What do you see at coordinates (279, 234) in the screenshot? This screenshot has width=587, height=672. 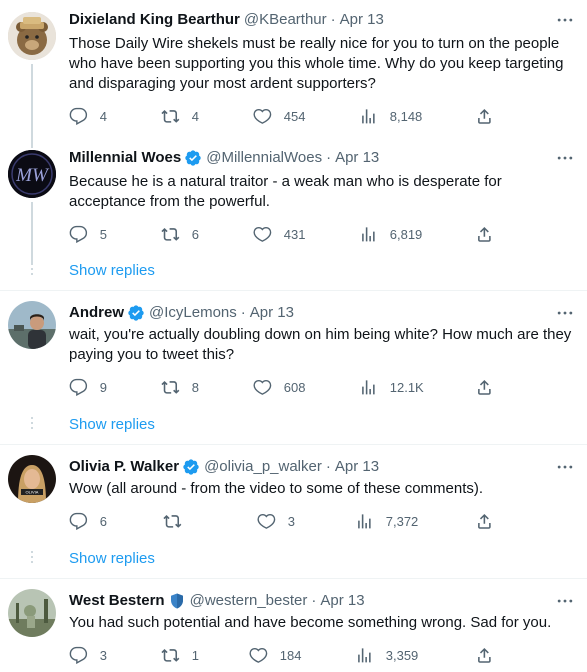 I see `like-button: 431` at bounding box center [279, 234].